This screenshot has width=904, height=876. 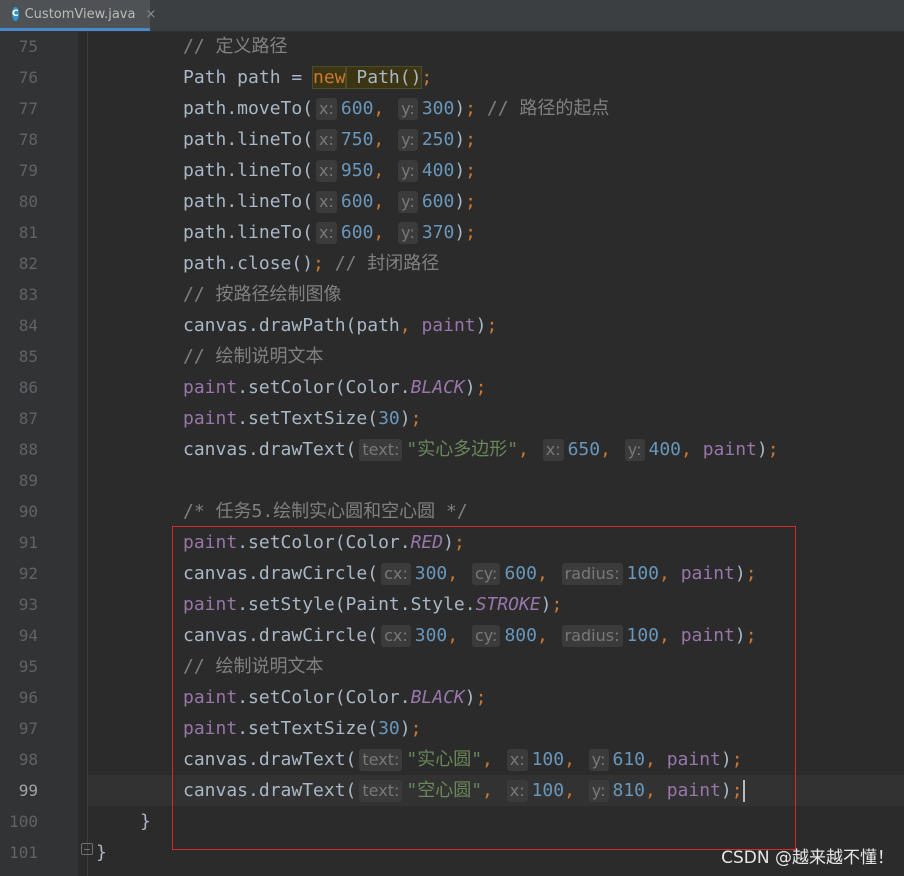 I want to click on code-line: /* 任务5.绘制实心圆和空心圆 */, so click(x=452, y=511).